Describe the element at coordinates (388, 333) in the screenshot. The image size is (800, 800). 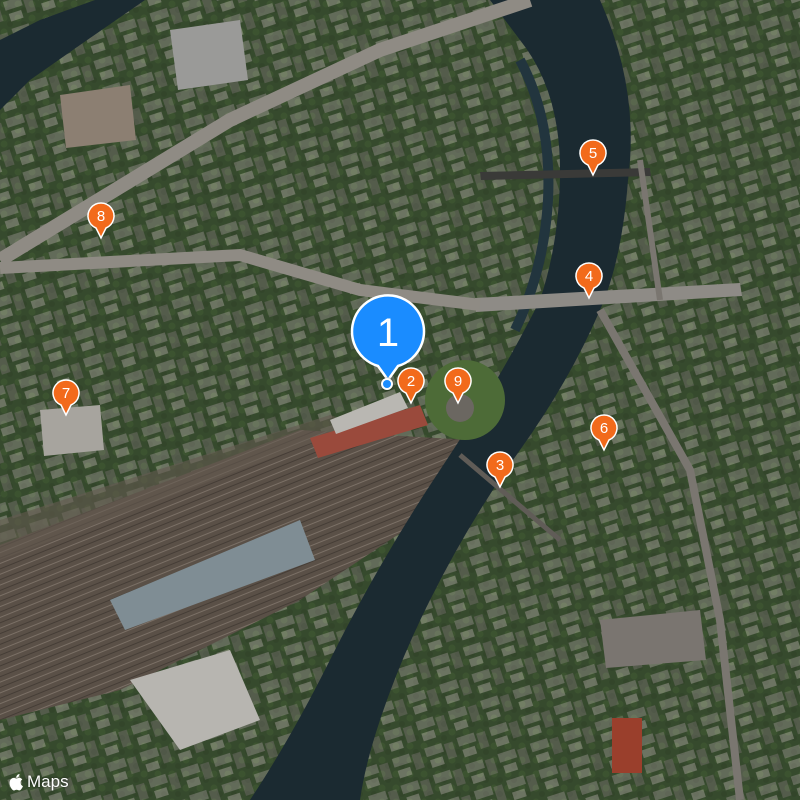
I see `marker-label: 1` at that location.